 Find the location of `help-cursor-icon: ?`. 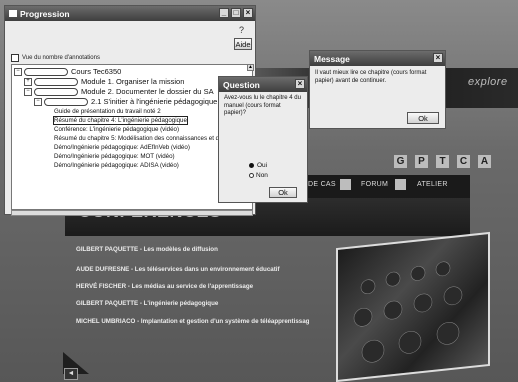

help-cursor-icon: ? is located at coordinates (242, 30).